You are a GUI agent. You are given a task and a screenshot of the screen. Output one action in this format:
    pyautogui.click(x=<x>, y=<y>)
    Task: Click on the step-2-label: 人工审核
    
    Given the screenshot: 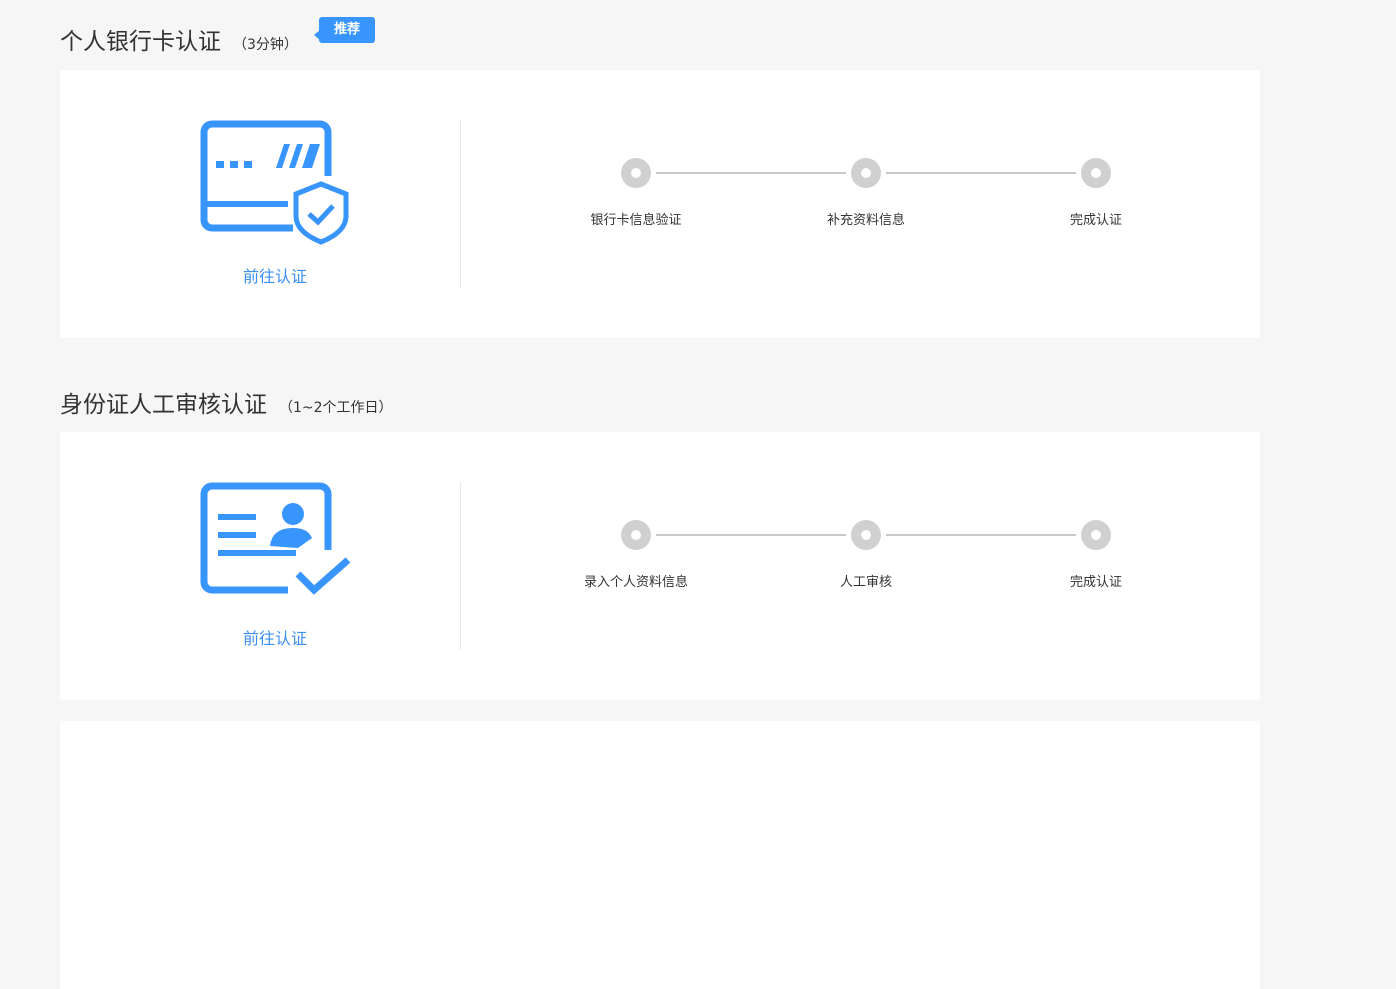 What is the action you would take?
    pyautogui.click(x=865, y=582)
    